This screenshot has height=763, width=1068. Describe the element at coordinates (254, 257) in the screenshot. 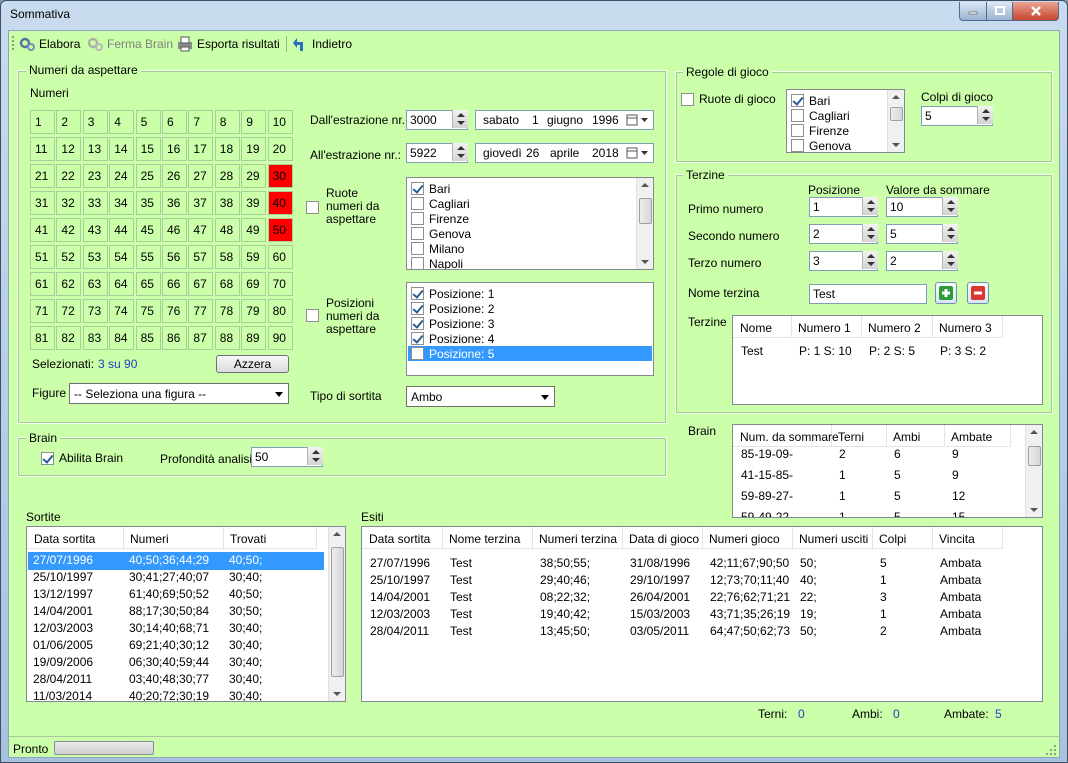

I see `number-cell: 59` at that location.